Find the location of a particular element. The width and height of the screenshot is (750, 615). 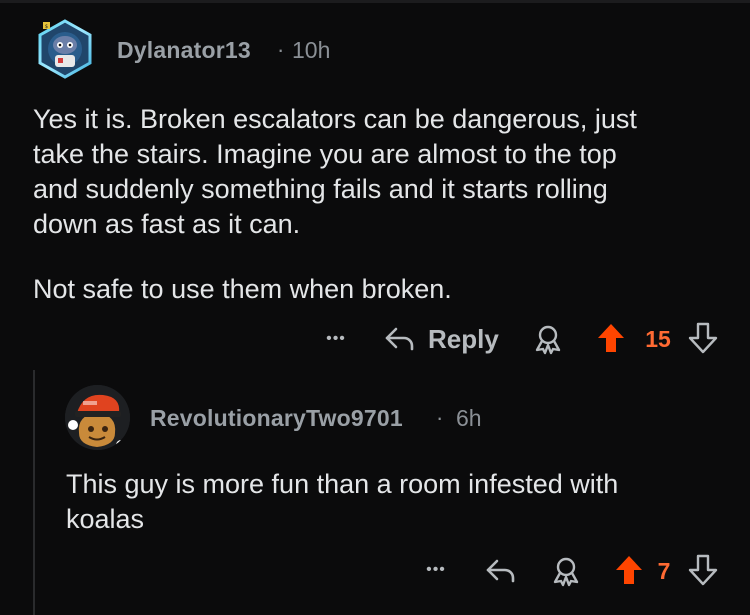

vote-score: 15 is located at coordinates (658, 338).